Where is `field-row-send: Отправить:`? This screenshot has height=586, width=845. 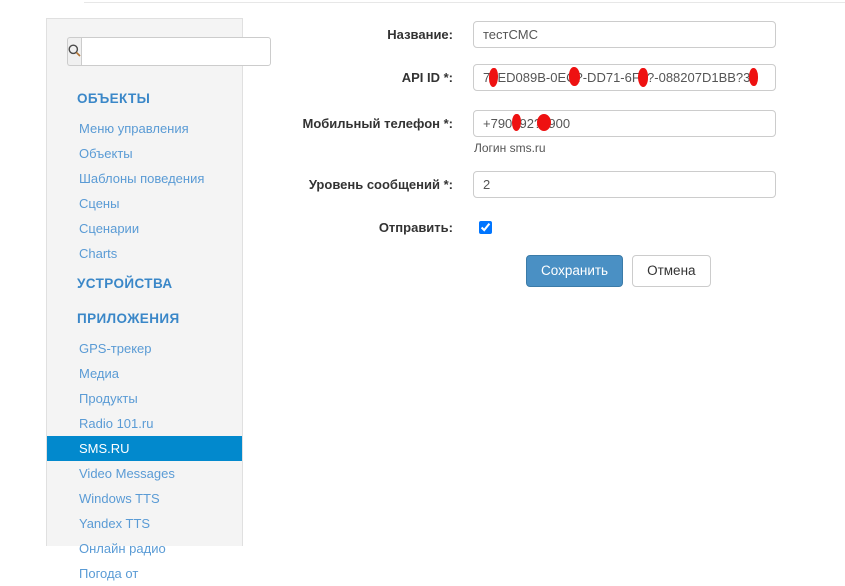 field-row-send: Отправить: is located at coordinates (422, 227).